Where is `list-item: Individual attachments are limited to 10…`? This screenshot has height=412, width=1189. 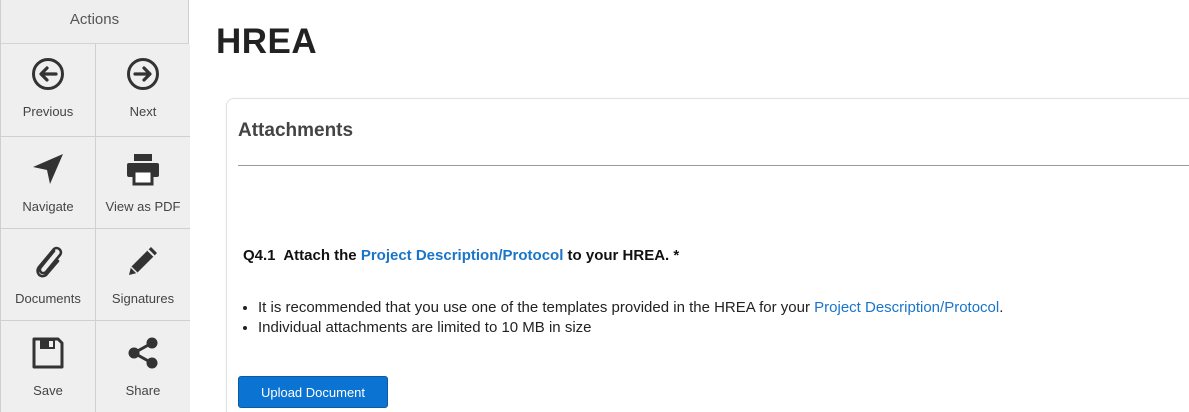 list-item: Individual attachments are limited to 10… is located at coordinates (630, 328).